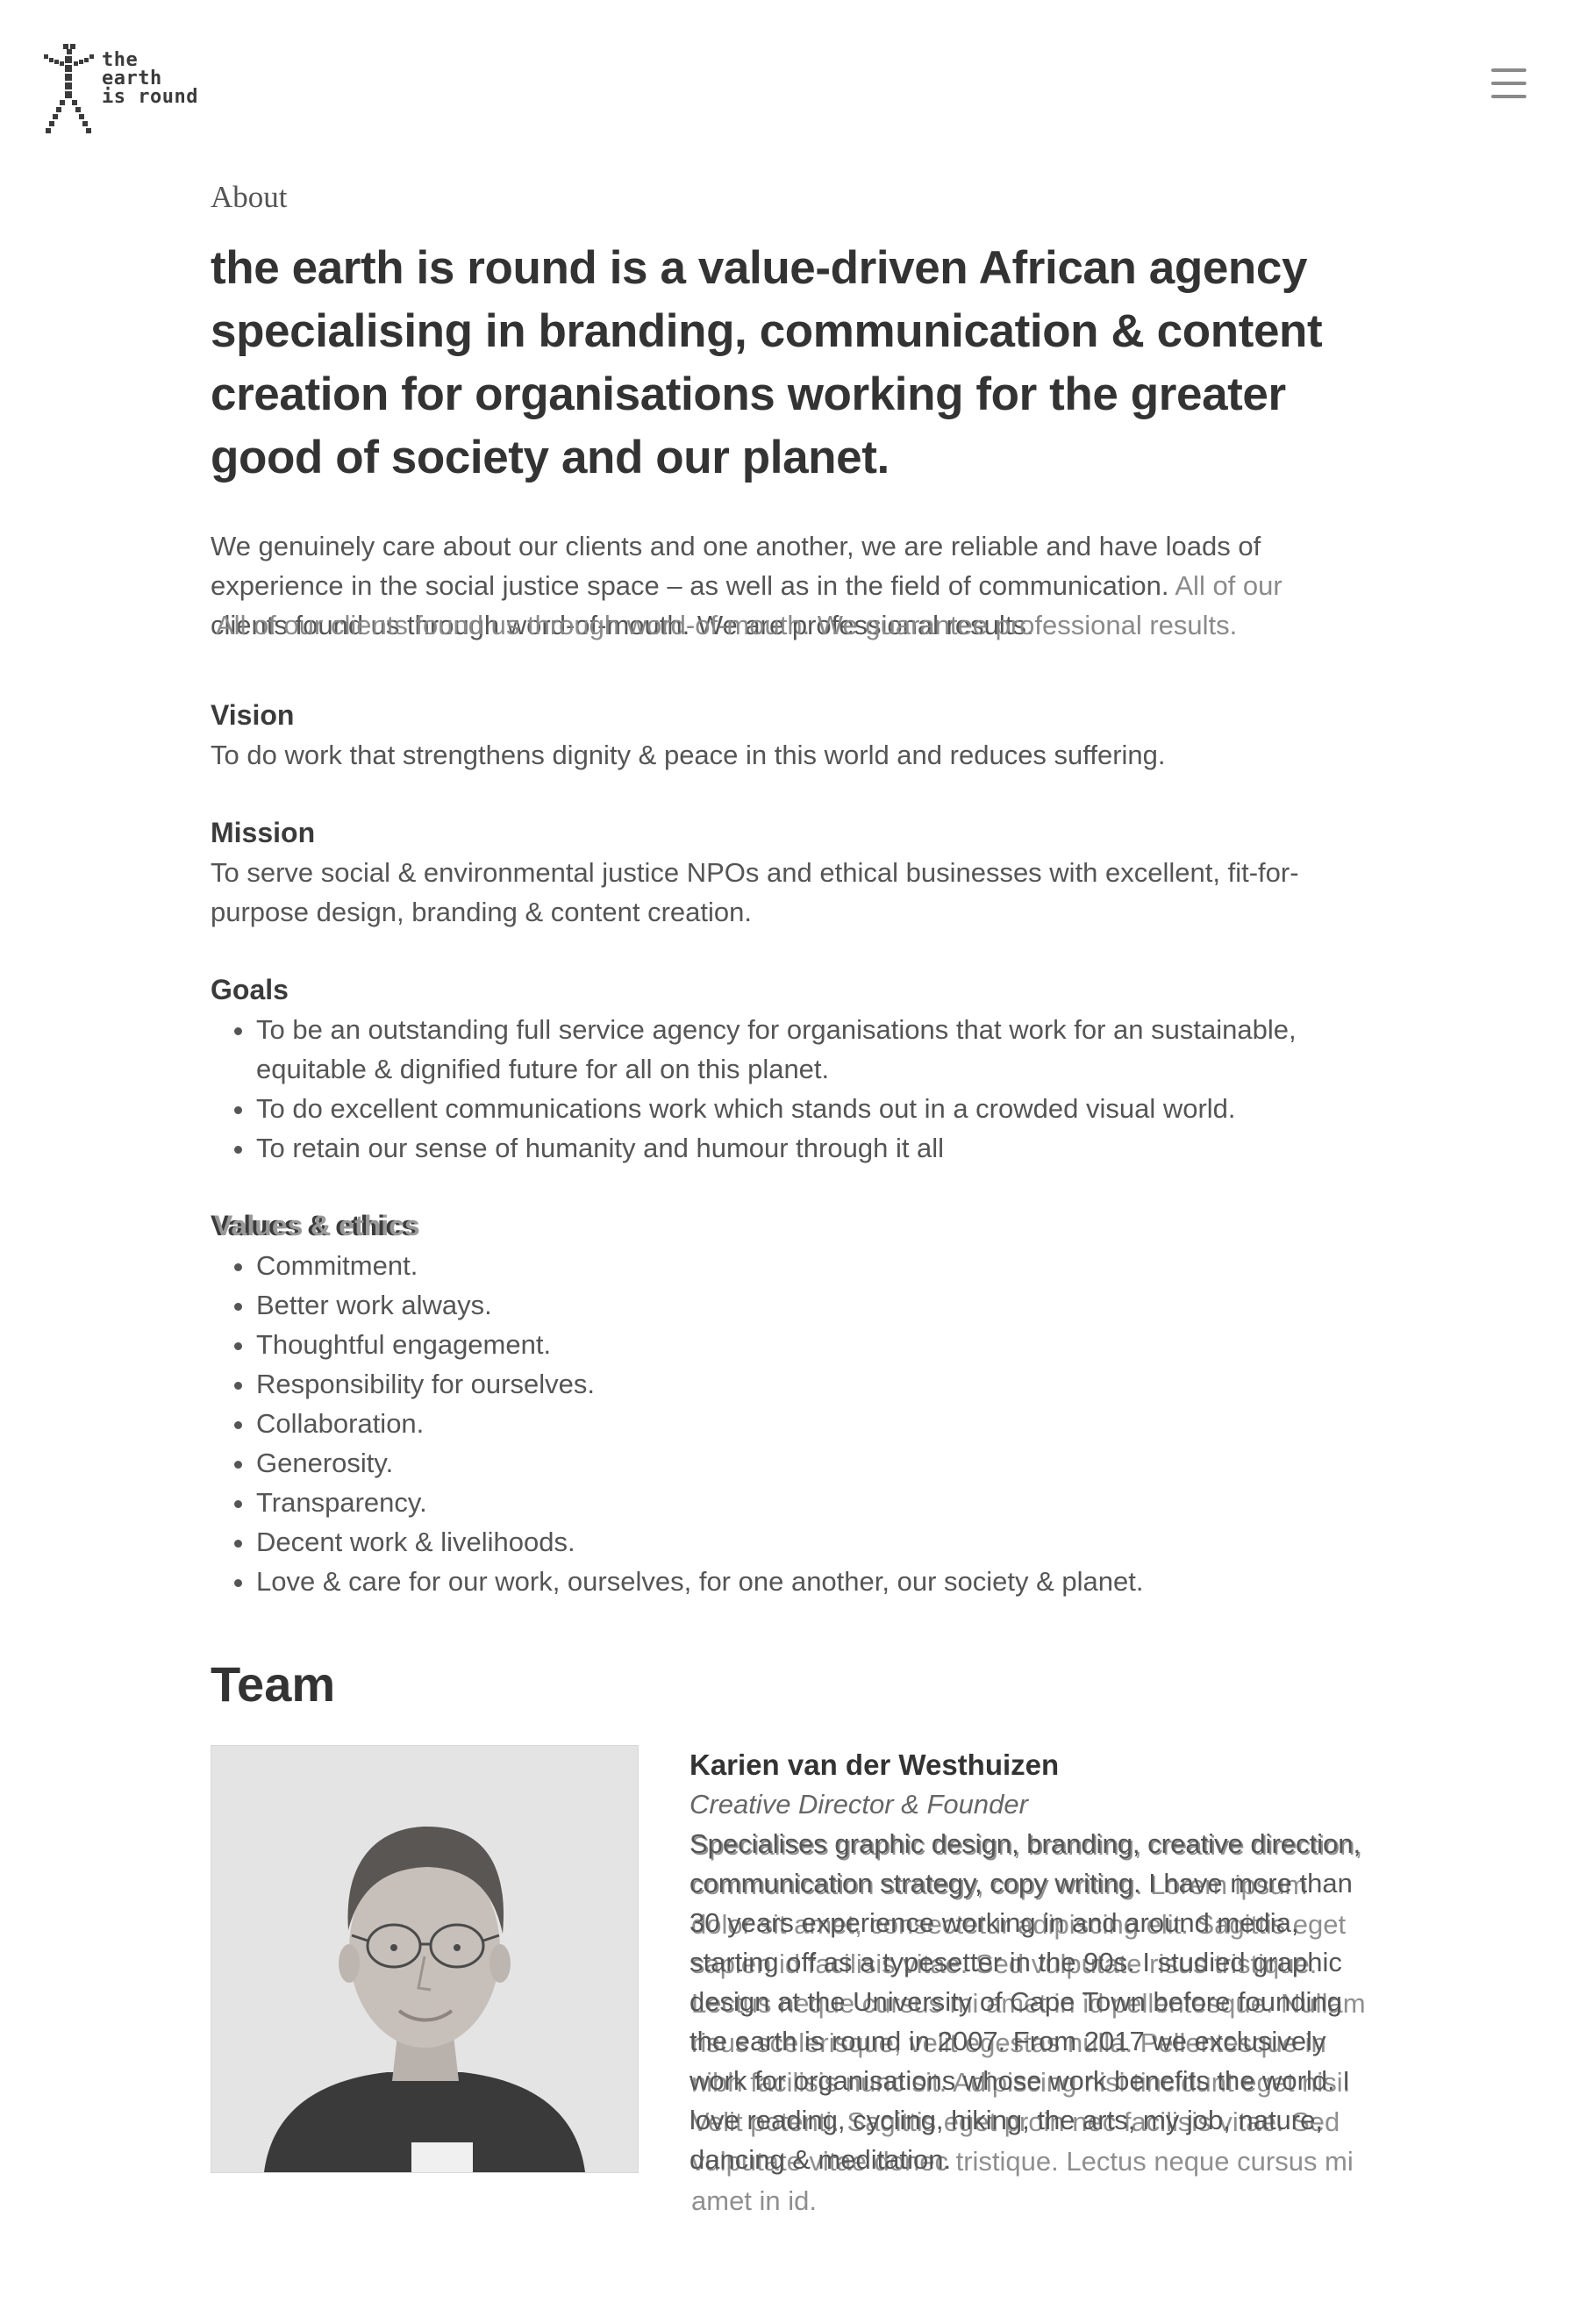 The width and height of the screenshot is (1579, 2324). What do you see at coordinates (812, 1423) in the screenshot?
I see `value-item: Collaboration.` at bounding box center [812, 1423].